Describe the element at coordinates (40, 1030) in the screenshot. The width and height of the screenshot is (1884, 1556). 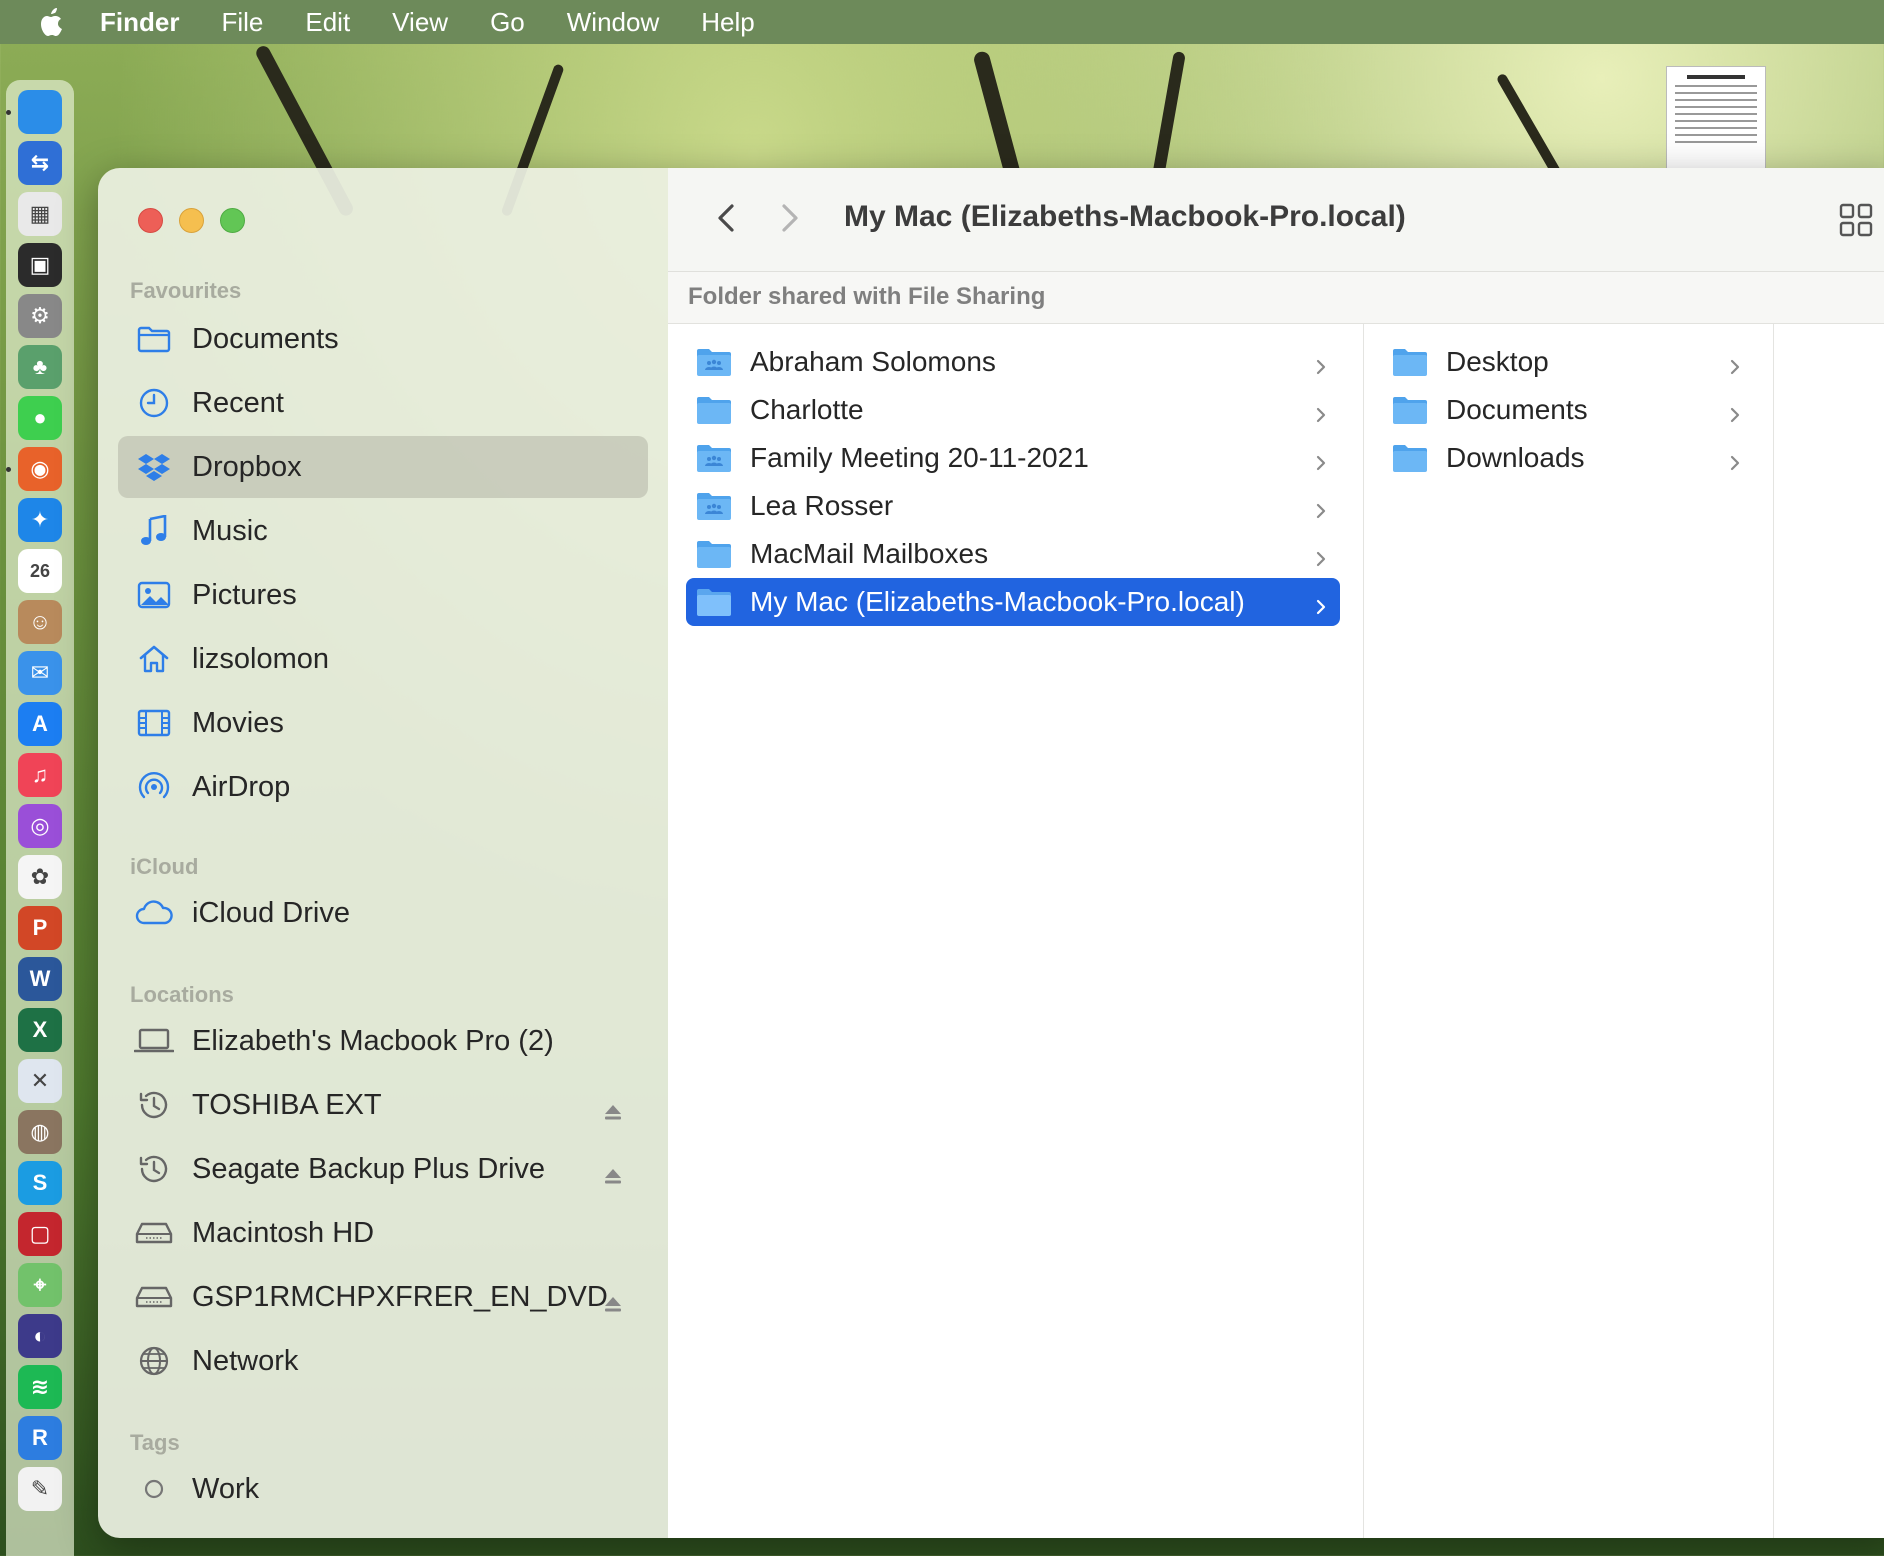
I see `dock-excel-icon: X` at that location.